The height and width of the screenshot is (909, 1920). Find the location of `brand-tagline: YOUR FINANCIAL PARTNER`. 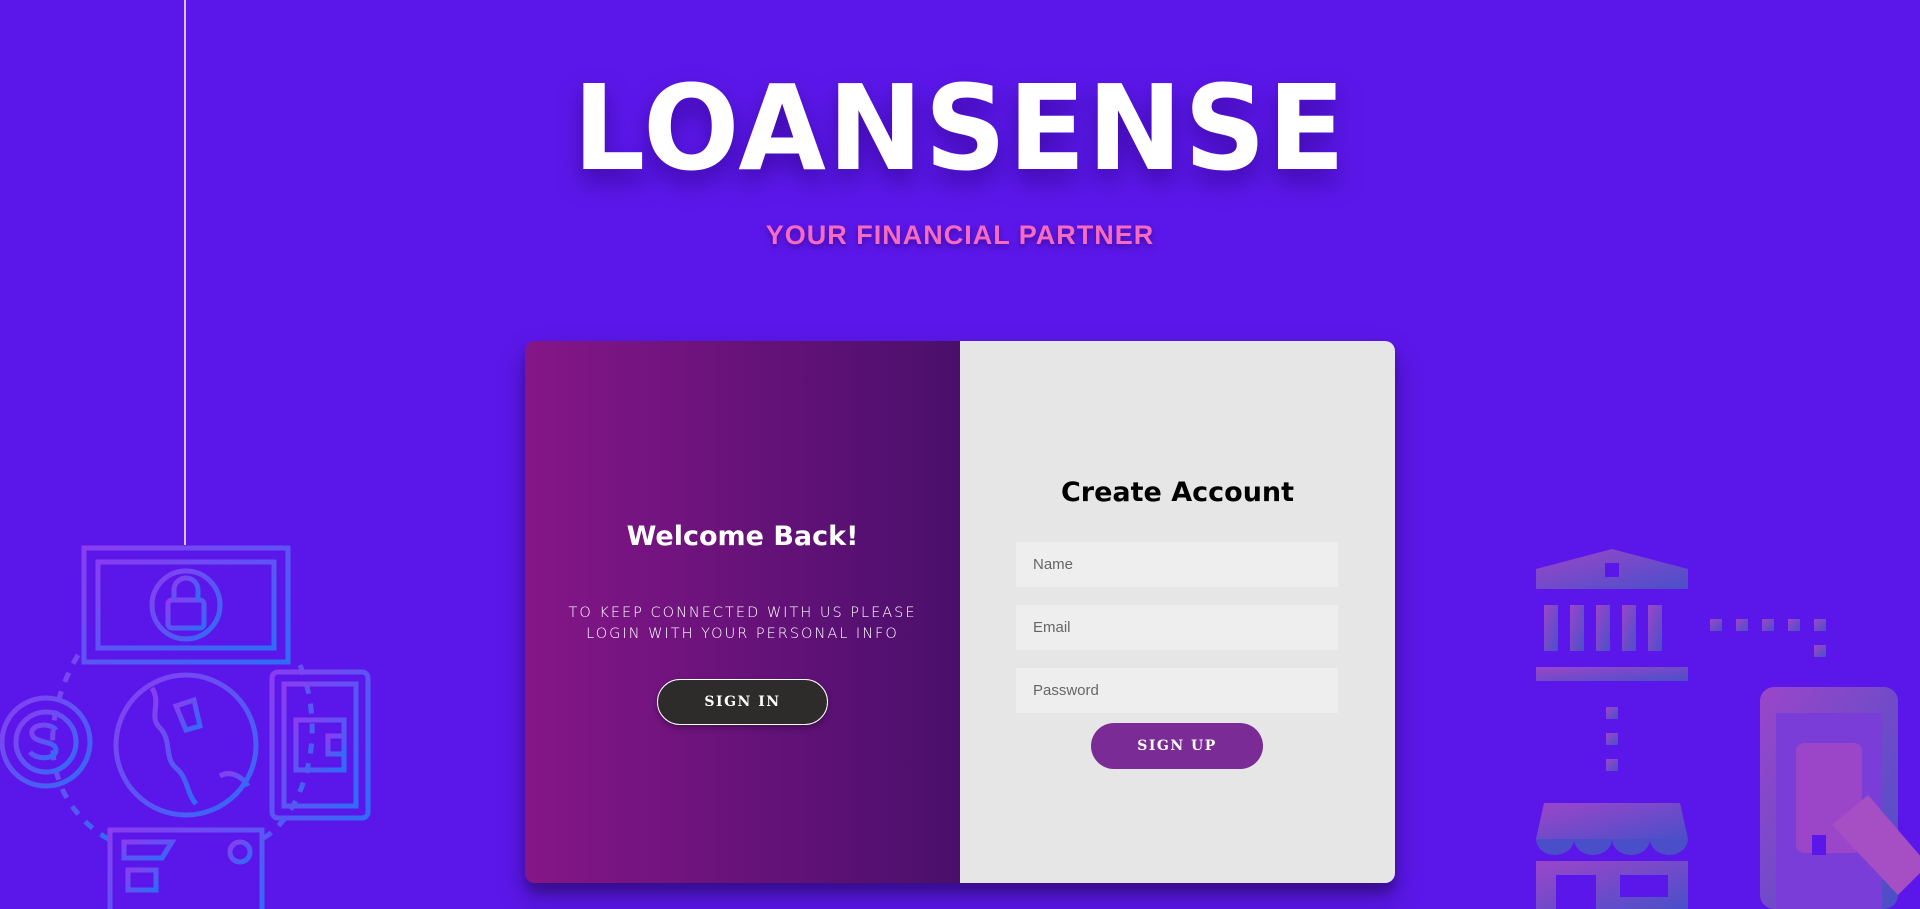

brand-tagline: YOUR FINANCIAL PARTNER is located at coordinates (960, 235).